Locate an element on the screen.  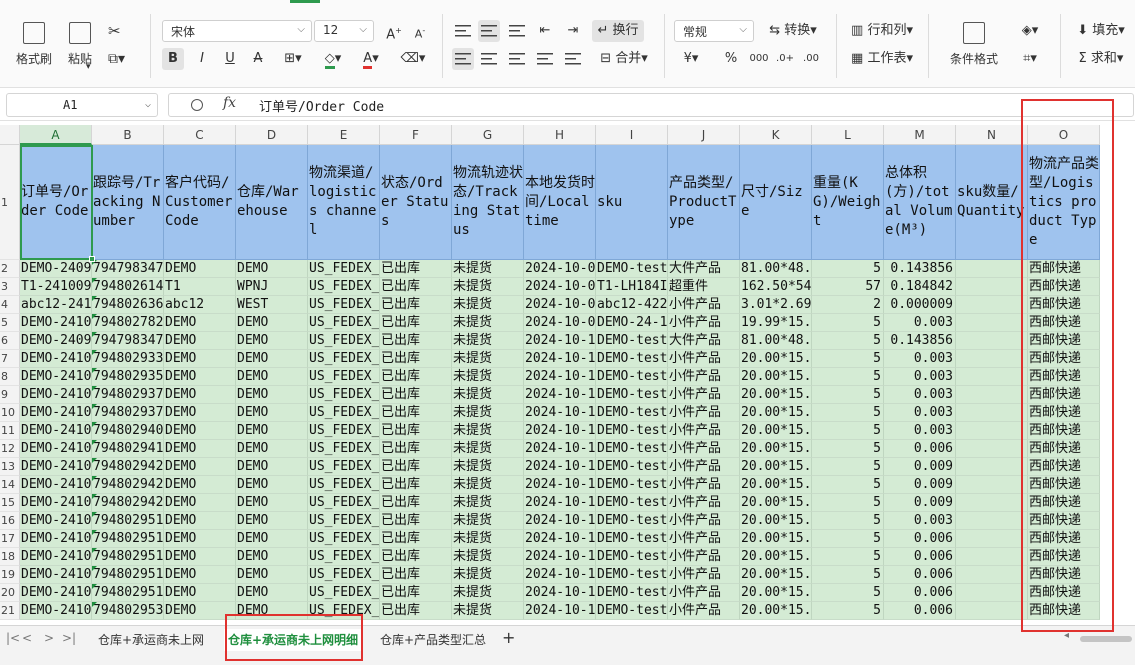
table-cell: 0.003 is located at coordinates (920, 377).